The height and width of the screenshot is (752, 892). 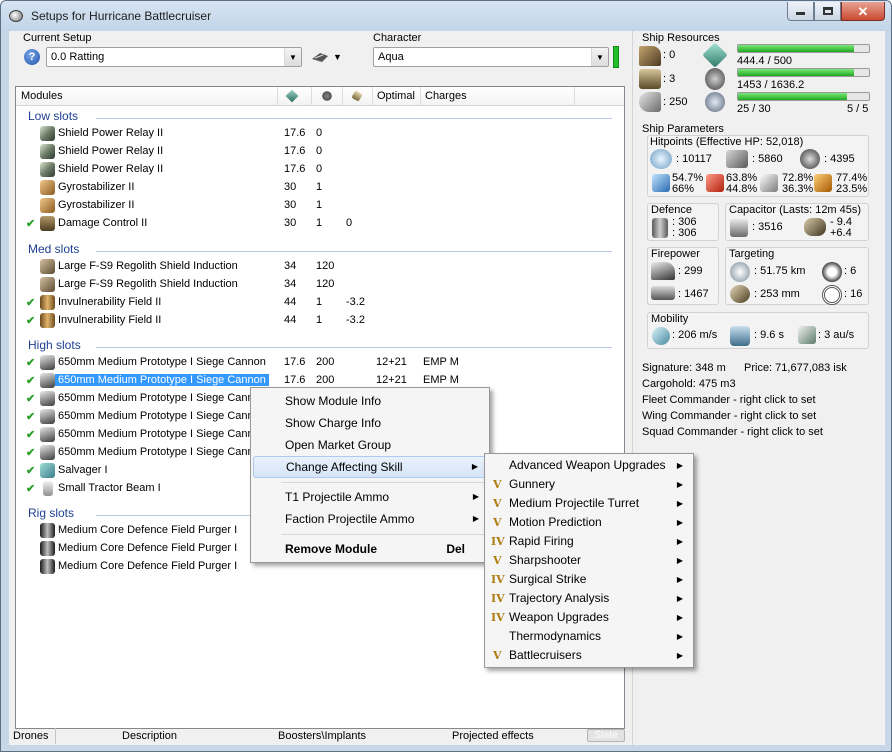 I want to click on thermal-resist-icon, so click(x=715, y=183).